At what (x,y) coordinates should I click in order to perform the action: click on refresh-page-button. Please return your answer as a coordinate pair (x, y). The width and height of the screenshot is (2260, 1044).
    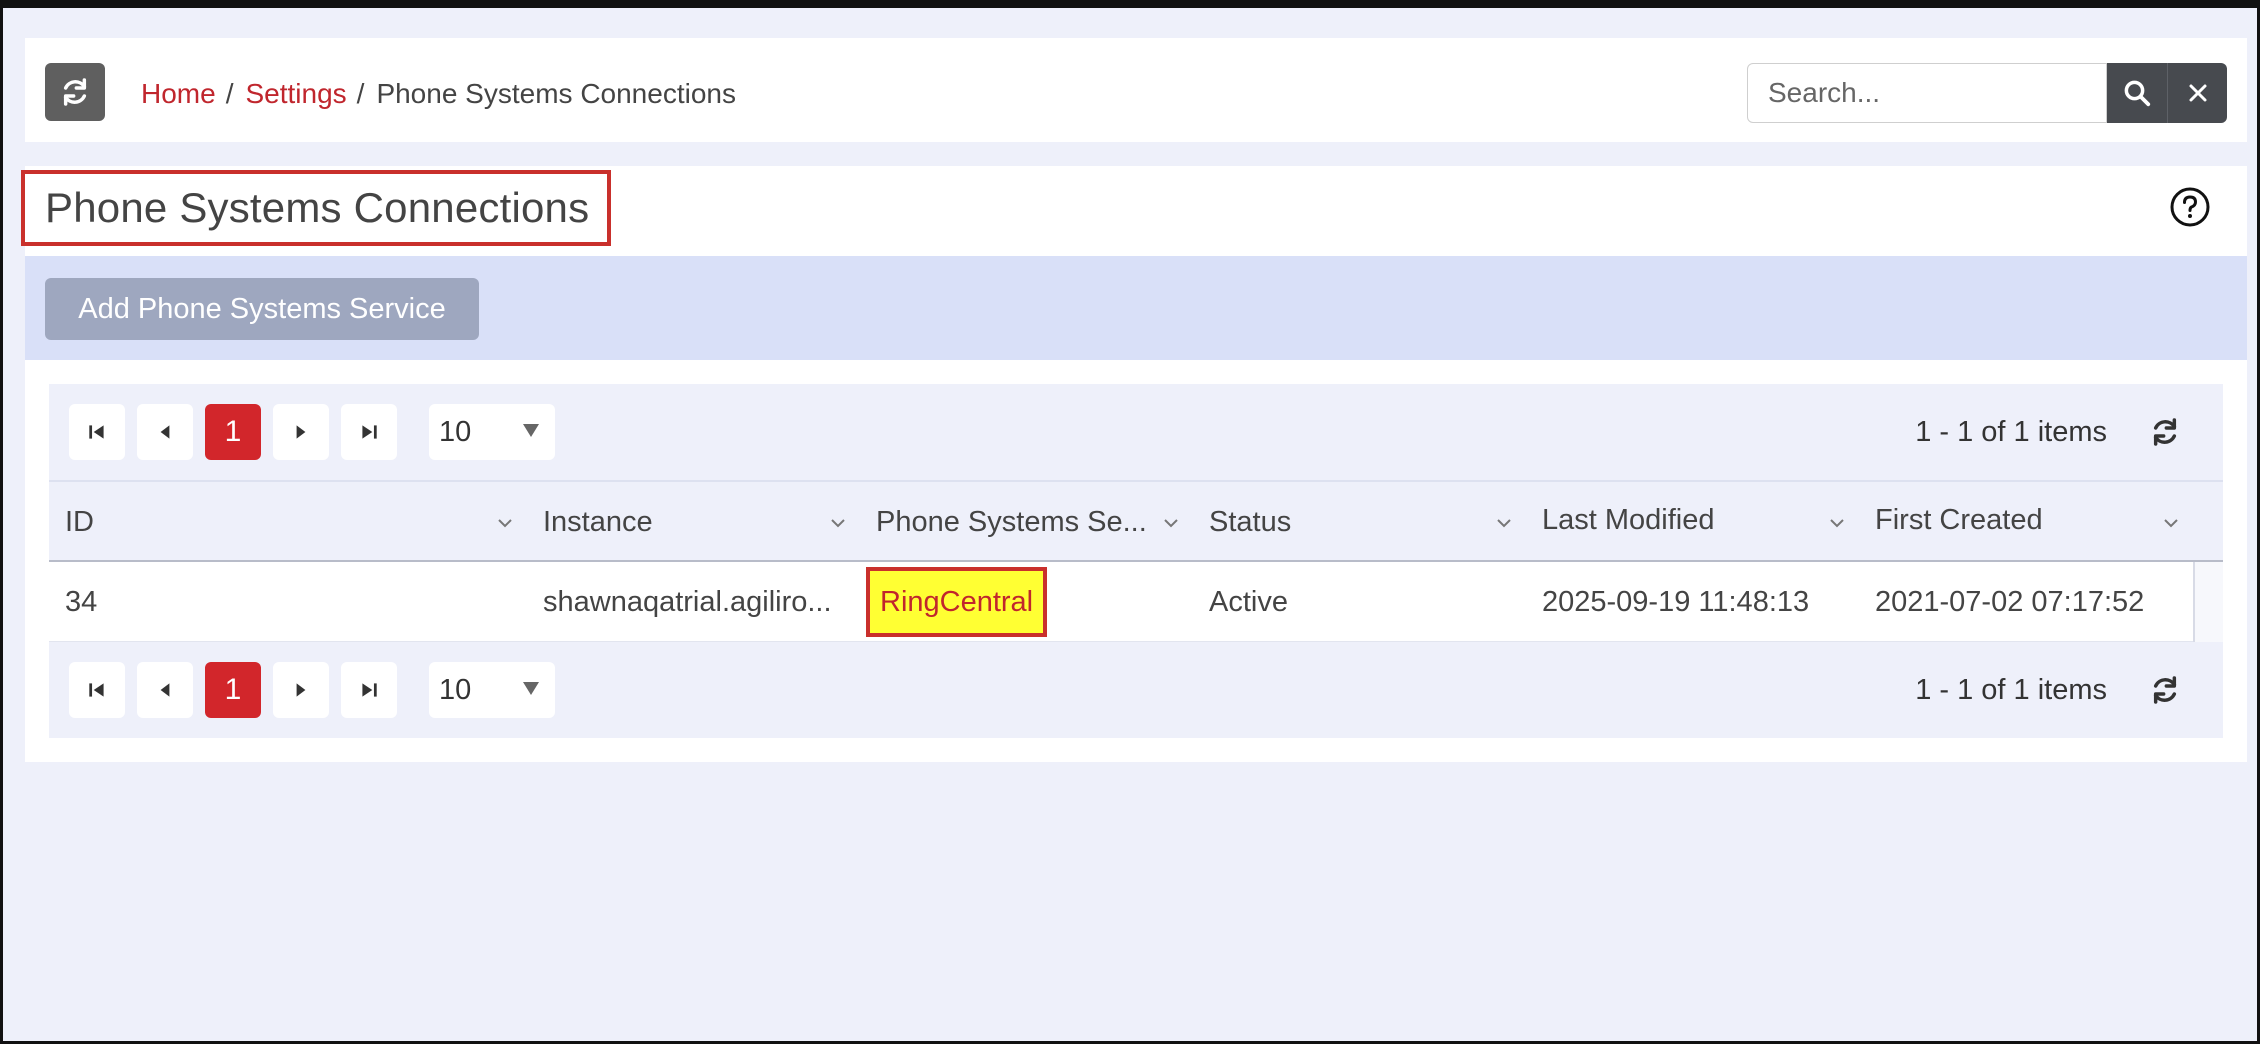
    Looking at the image, I should click on (75, 92).